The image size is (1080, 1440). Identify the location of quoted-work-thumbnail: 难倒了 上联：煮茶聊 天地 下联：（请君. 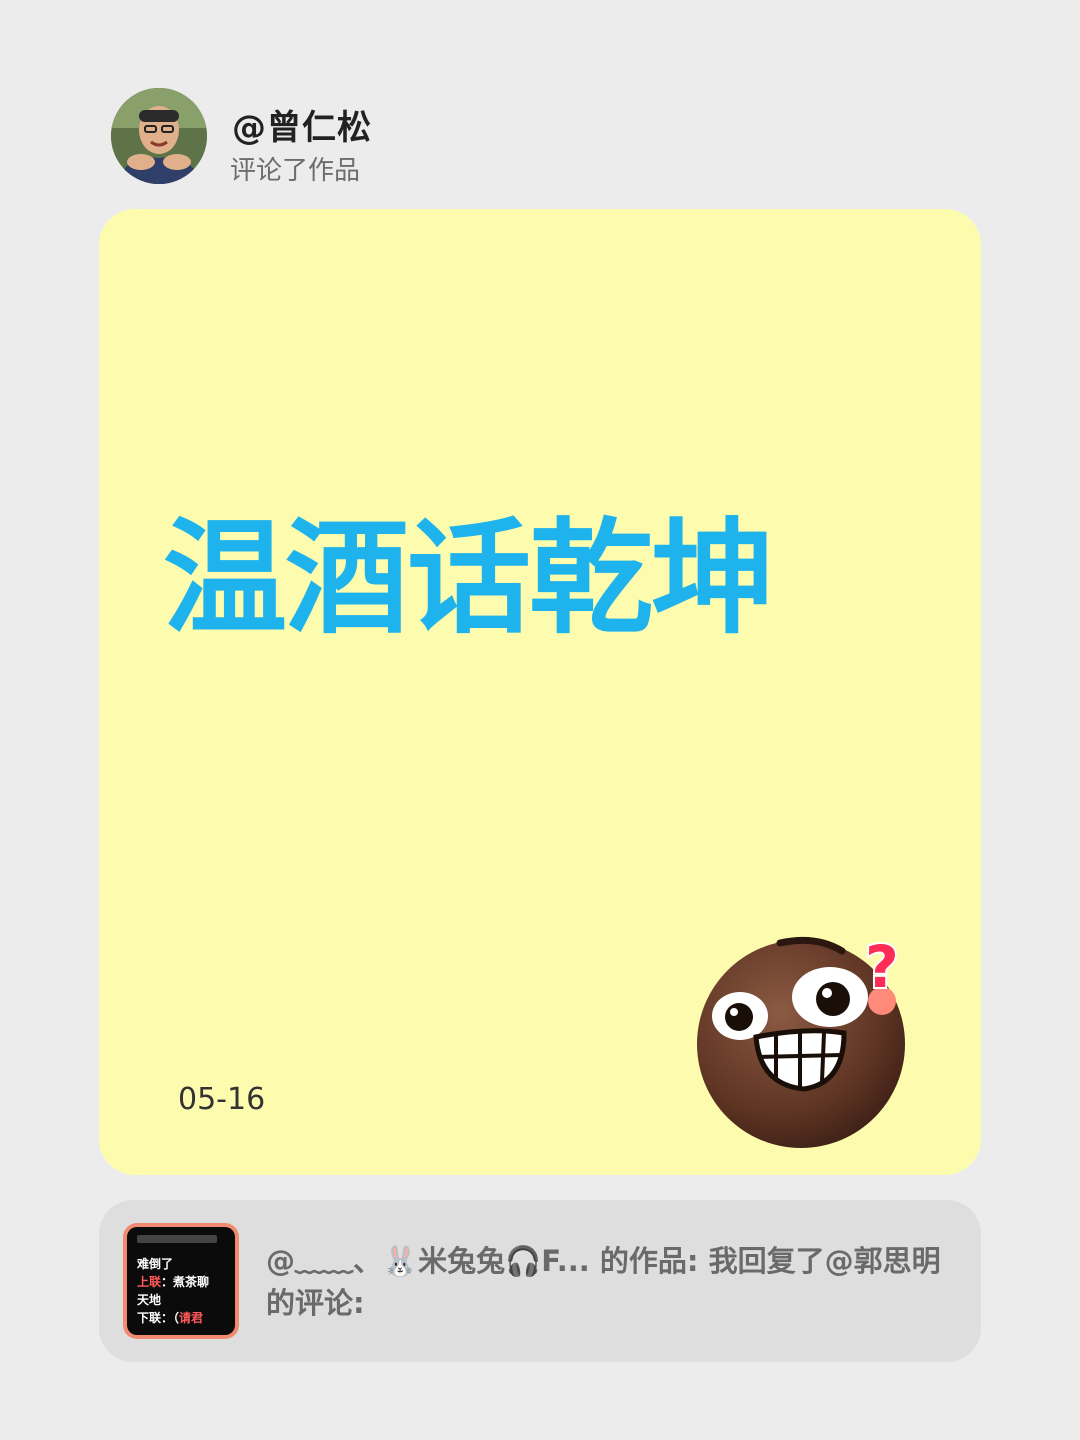
(181, 1281).